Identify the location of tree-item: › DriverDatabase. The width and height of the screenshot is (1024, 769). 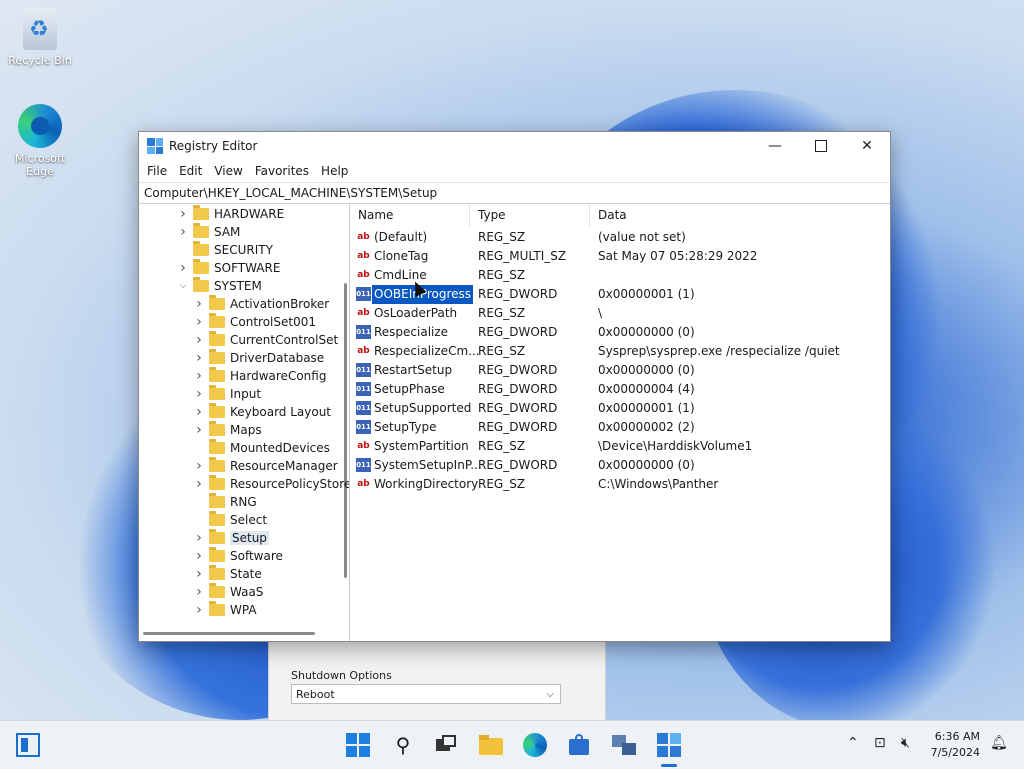
(258, 358).